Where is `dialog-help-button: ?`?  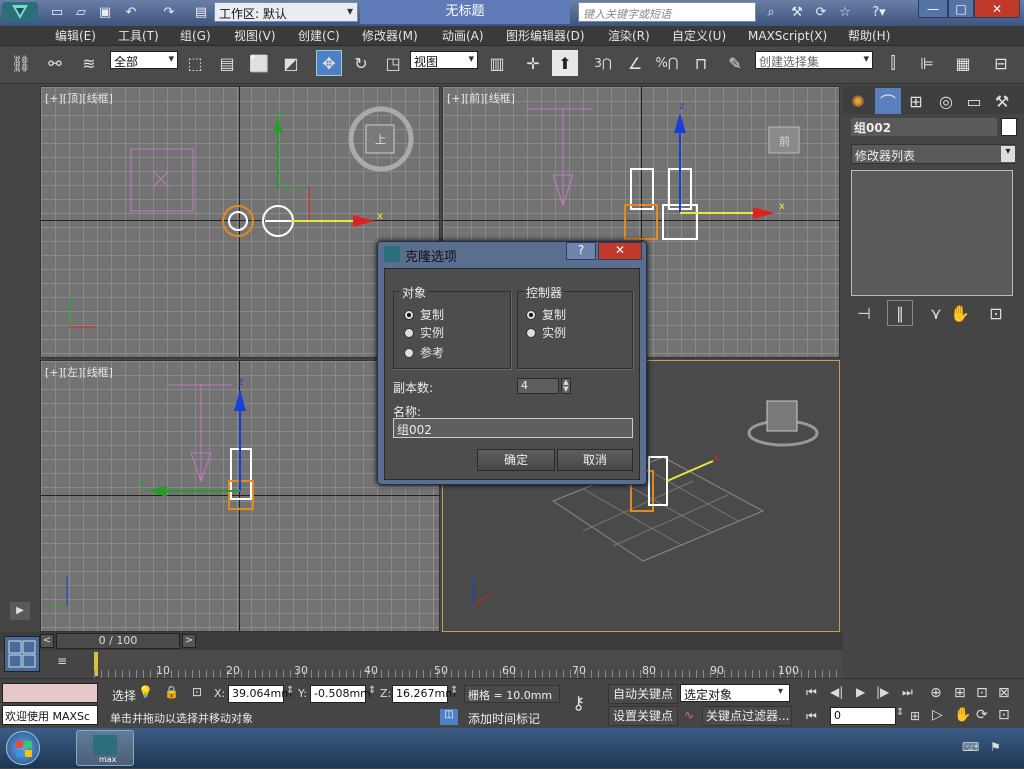 dialog-help-button: ? is located at coordinates (581, 251).